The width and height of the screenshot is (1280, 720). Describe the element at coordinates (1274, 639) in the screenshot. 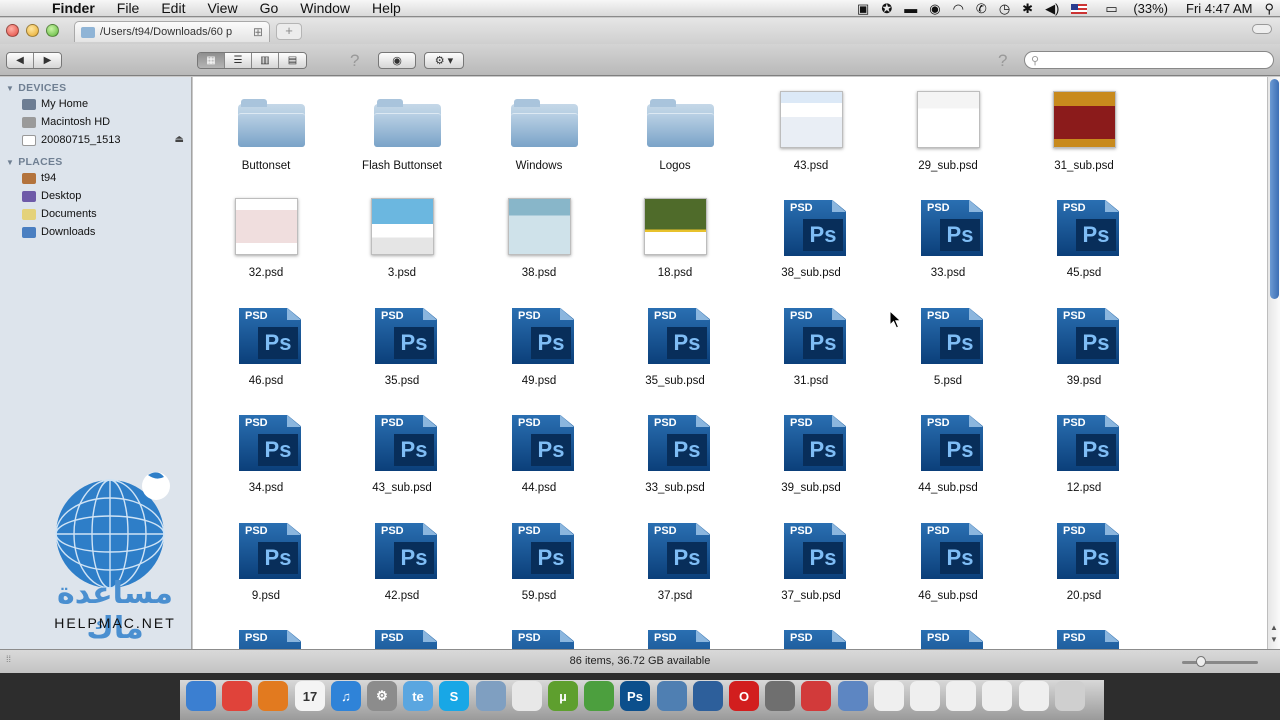

I see `scroll-down-arrow-icon: ▼` at that location.